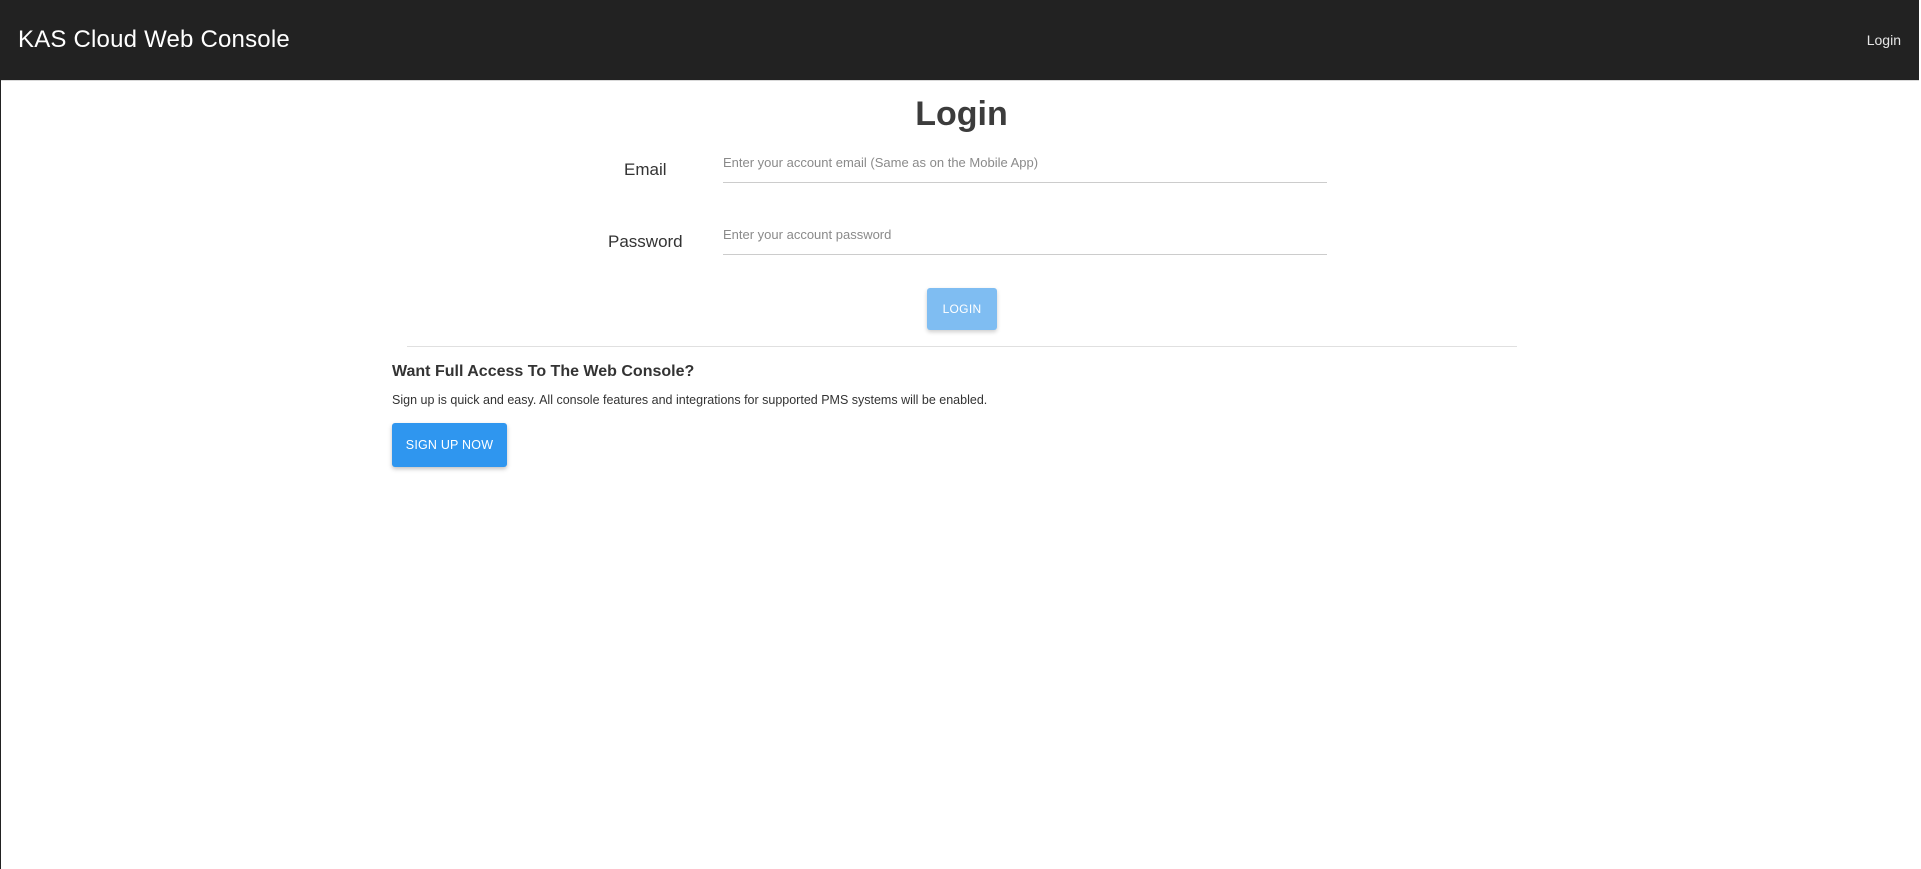  I want to click on top-navbar: KAS Cloud Web Console Login, so click(960, 40).